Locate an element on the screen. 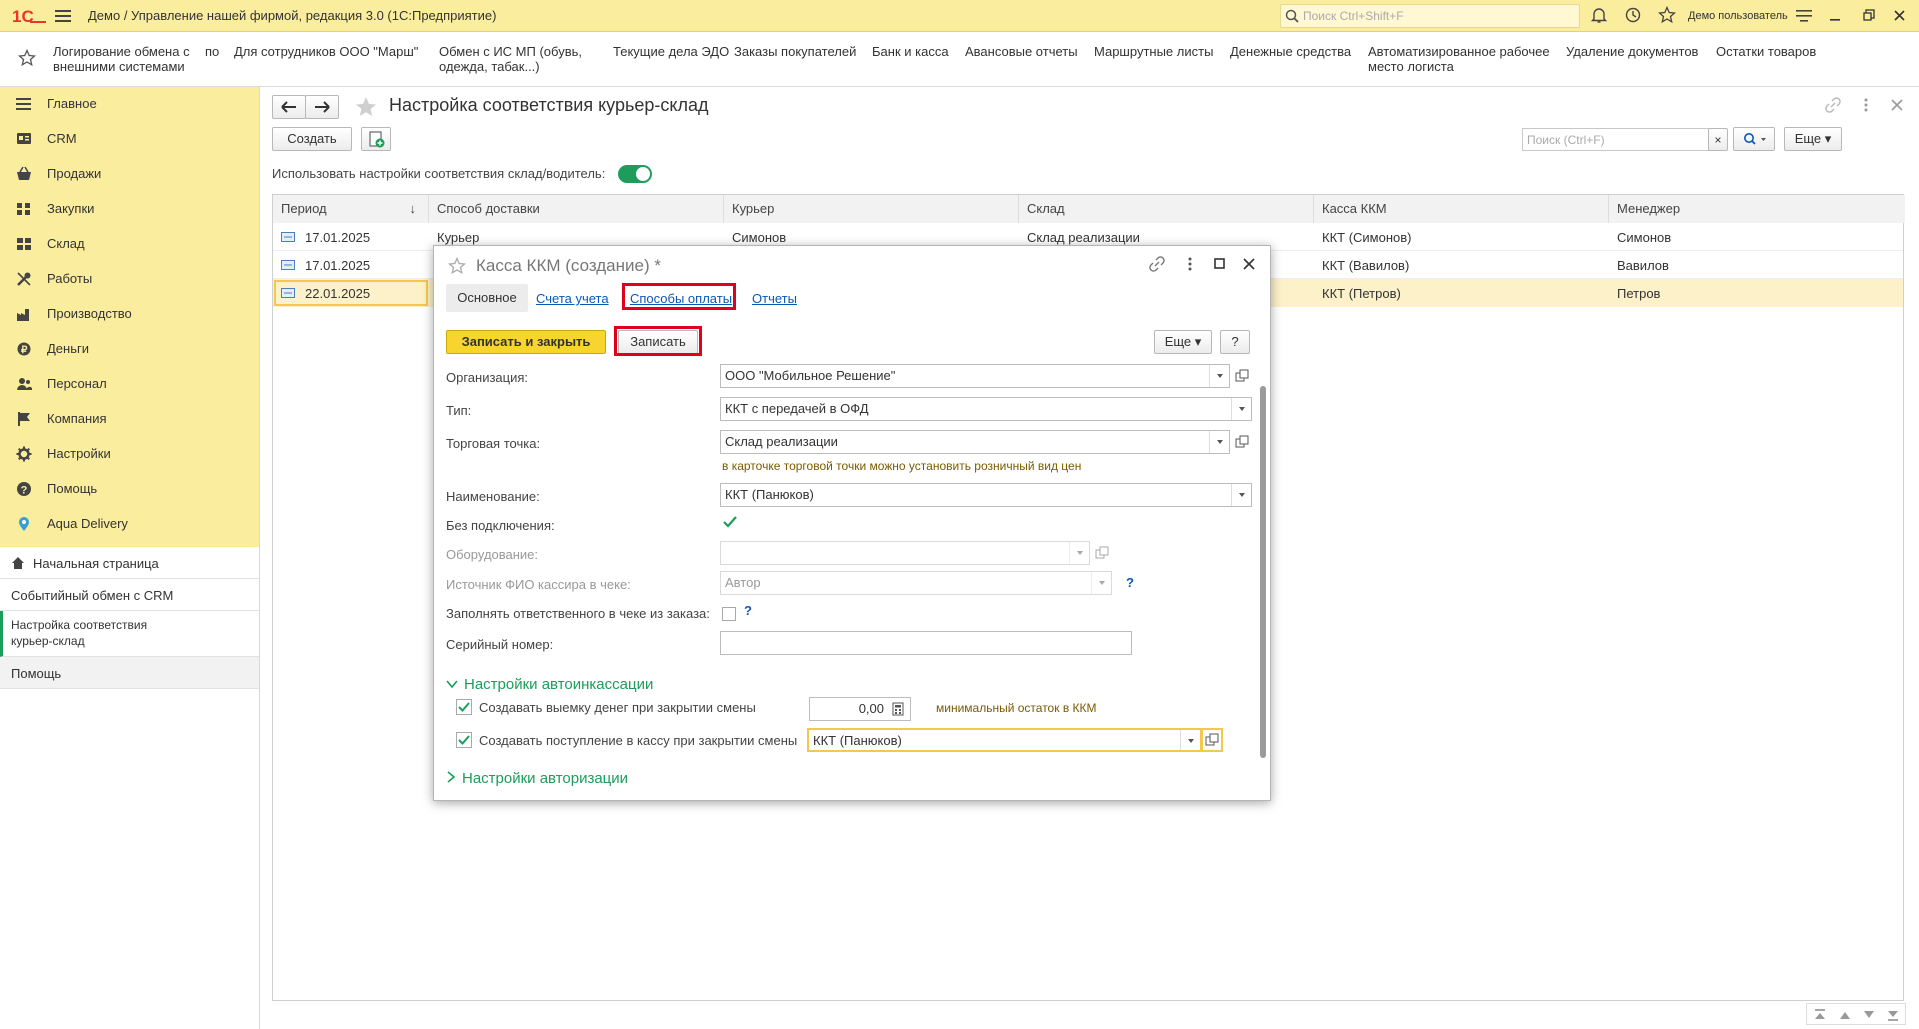 This screenshot has height=1029, width=1919. cashier-field: Автор is located at coordinates (916, 583).